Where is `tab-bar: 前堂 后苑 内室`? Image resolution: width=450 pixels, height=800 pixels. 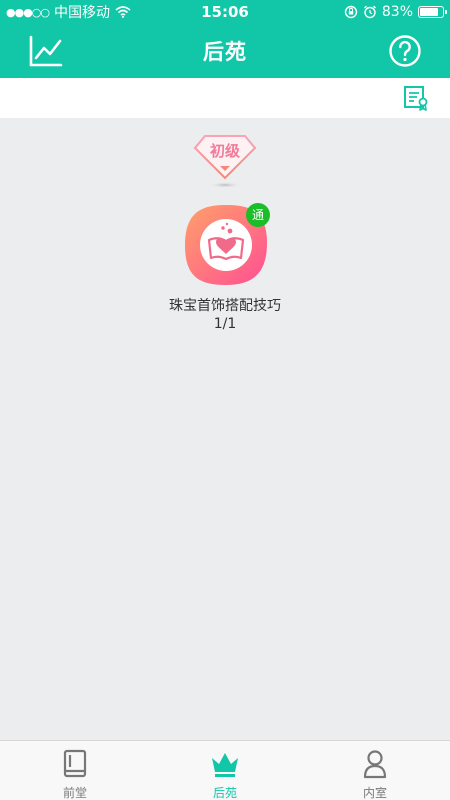 tab-bar: 前堂 后苑 内室 is located at coordinates (225, 770).